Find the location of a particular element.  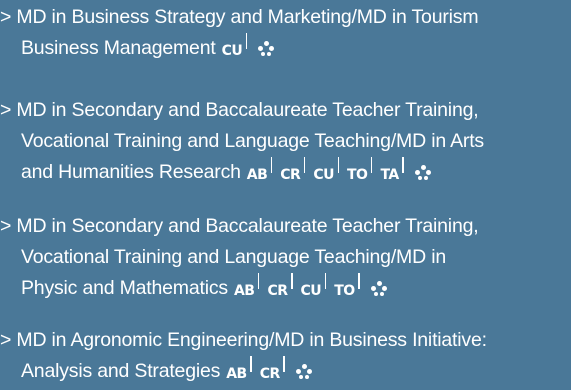

campus-badges: AB CR CU TO is located at coordinates (311, 290).